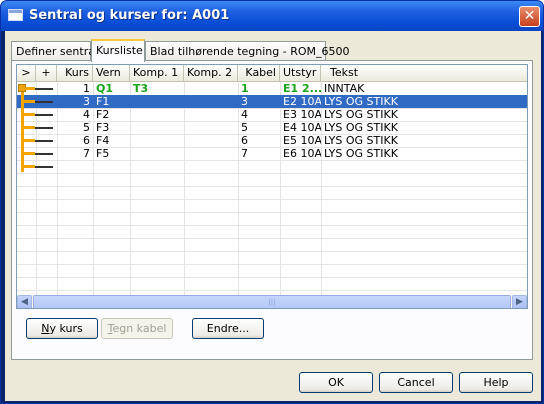 The width and height of the screenshot is (544, 404). What do you see at coordinates (272, 140) in the screenshot?
I see `table-row: 6 F4 6 E5 10A LYS OG STIKK` at bounding box center [272, 140].